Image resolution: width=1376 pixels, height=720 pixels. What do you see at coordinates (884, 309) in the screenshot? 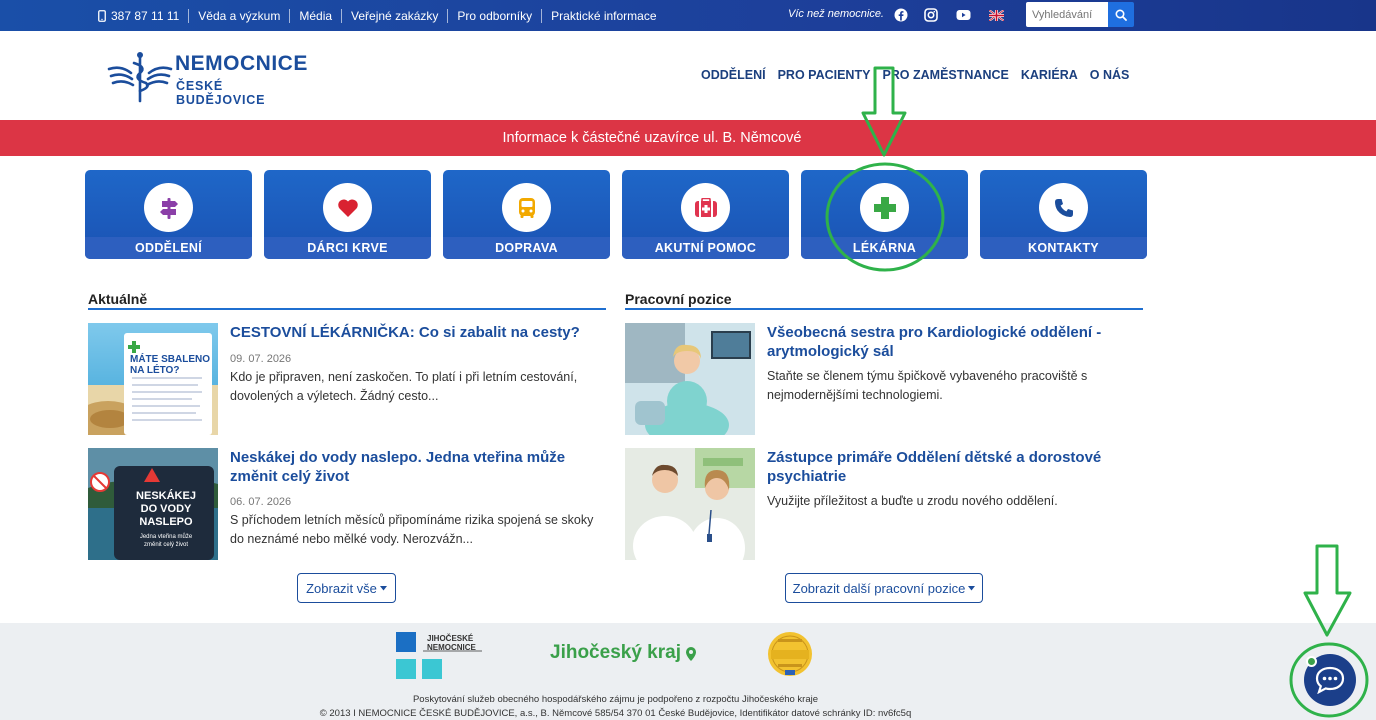
I see `jobs-divider` at bounding box center [884, 309].